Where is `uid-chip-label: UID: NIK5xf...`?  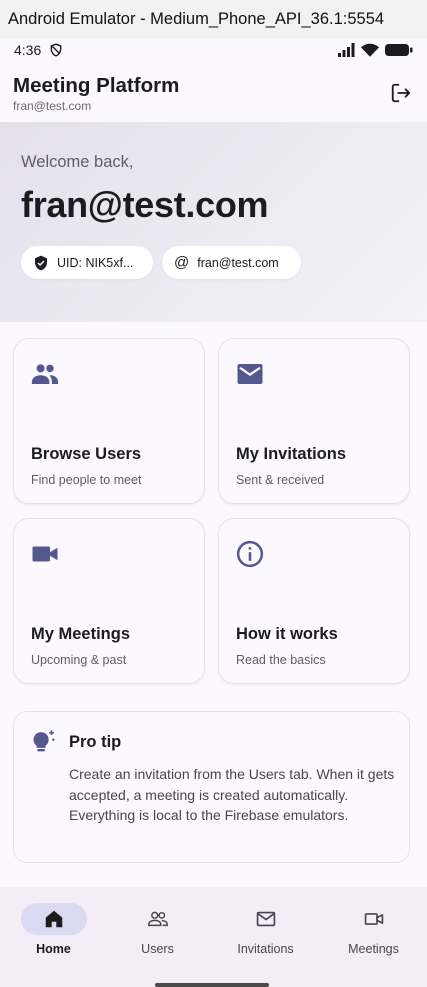 uid-chip-label: UID: NIK5xf... is located at coordinates (95, 262).